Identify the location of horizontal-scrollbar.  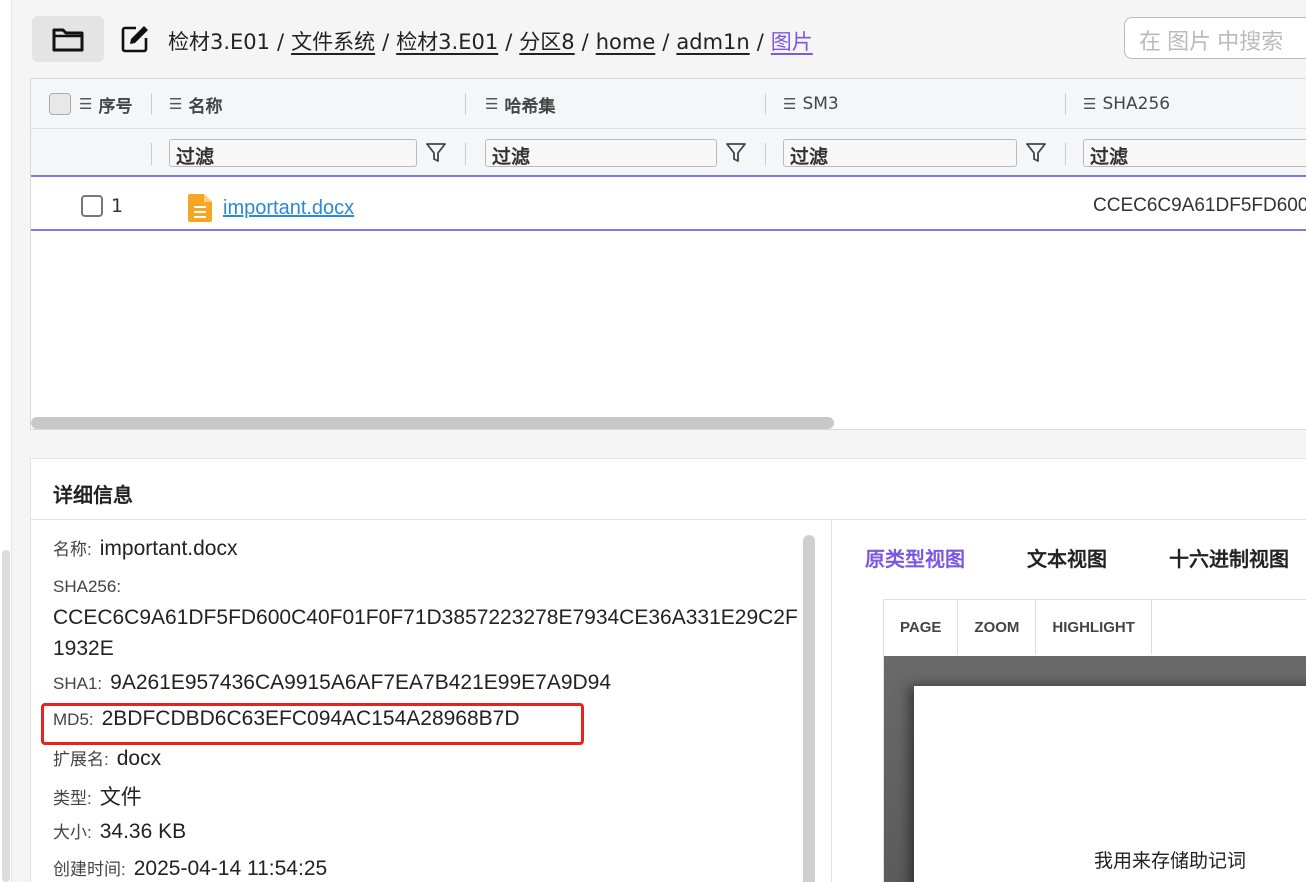
(432, 423).